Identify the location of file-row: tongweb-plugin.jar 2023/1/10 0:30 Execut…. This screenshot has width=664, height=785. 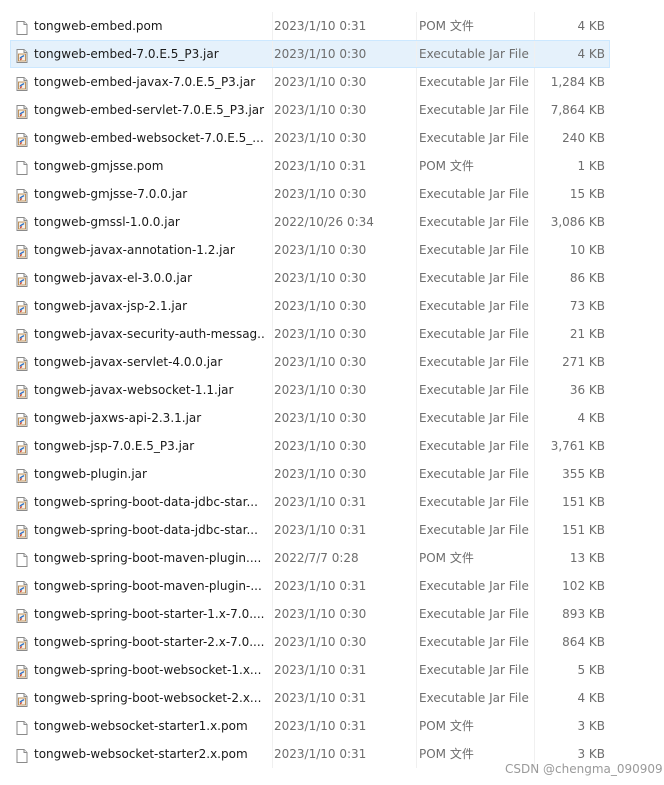
(310, 474).